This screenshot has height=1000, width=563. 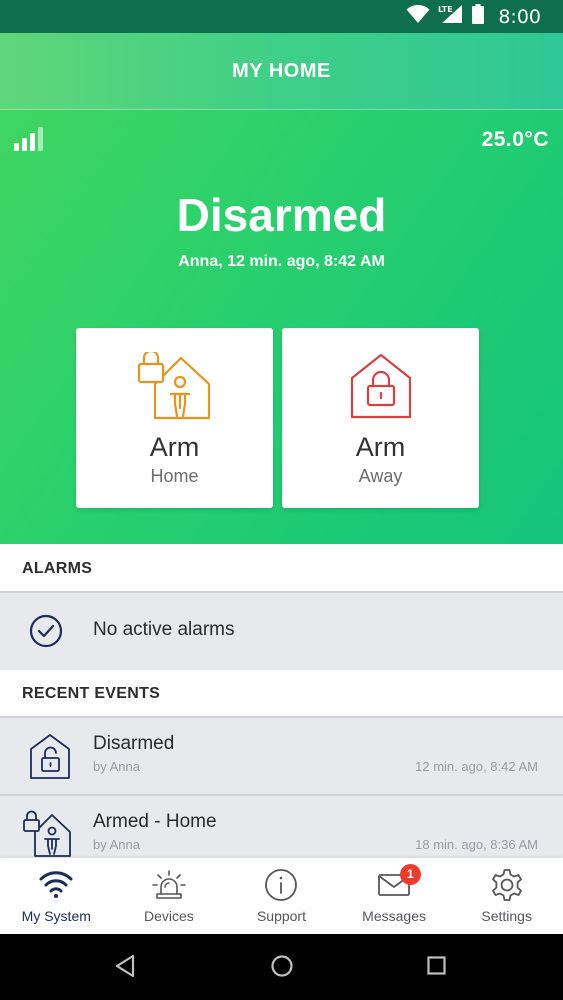 I want to click on alarms-section-header: ALARMS, so click(x=281, y=568).